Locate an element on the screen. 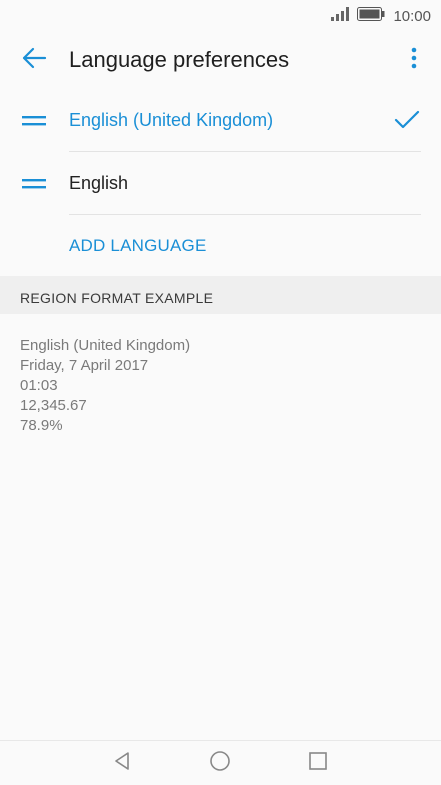 This screenshot has width=441, height=785. square-recents-icon is located at coordinates (318, 763).